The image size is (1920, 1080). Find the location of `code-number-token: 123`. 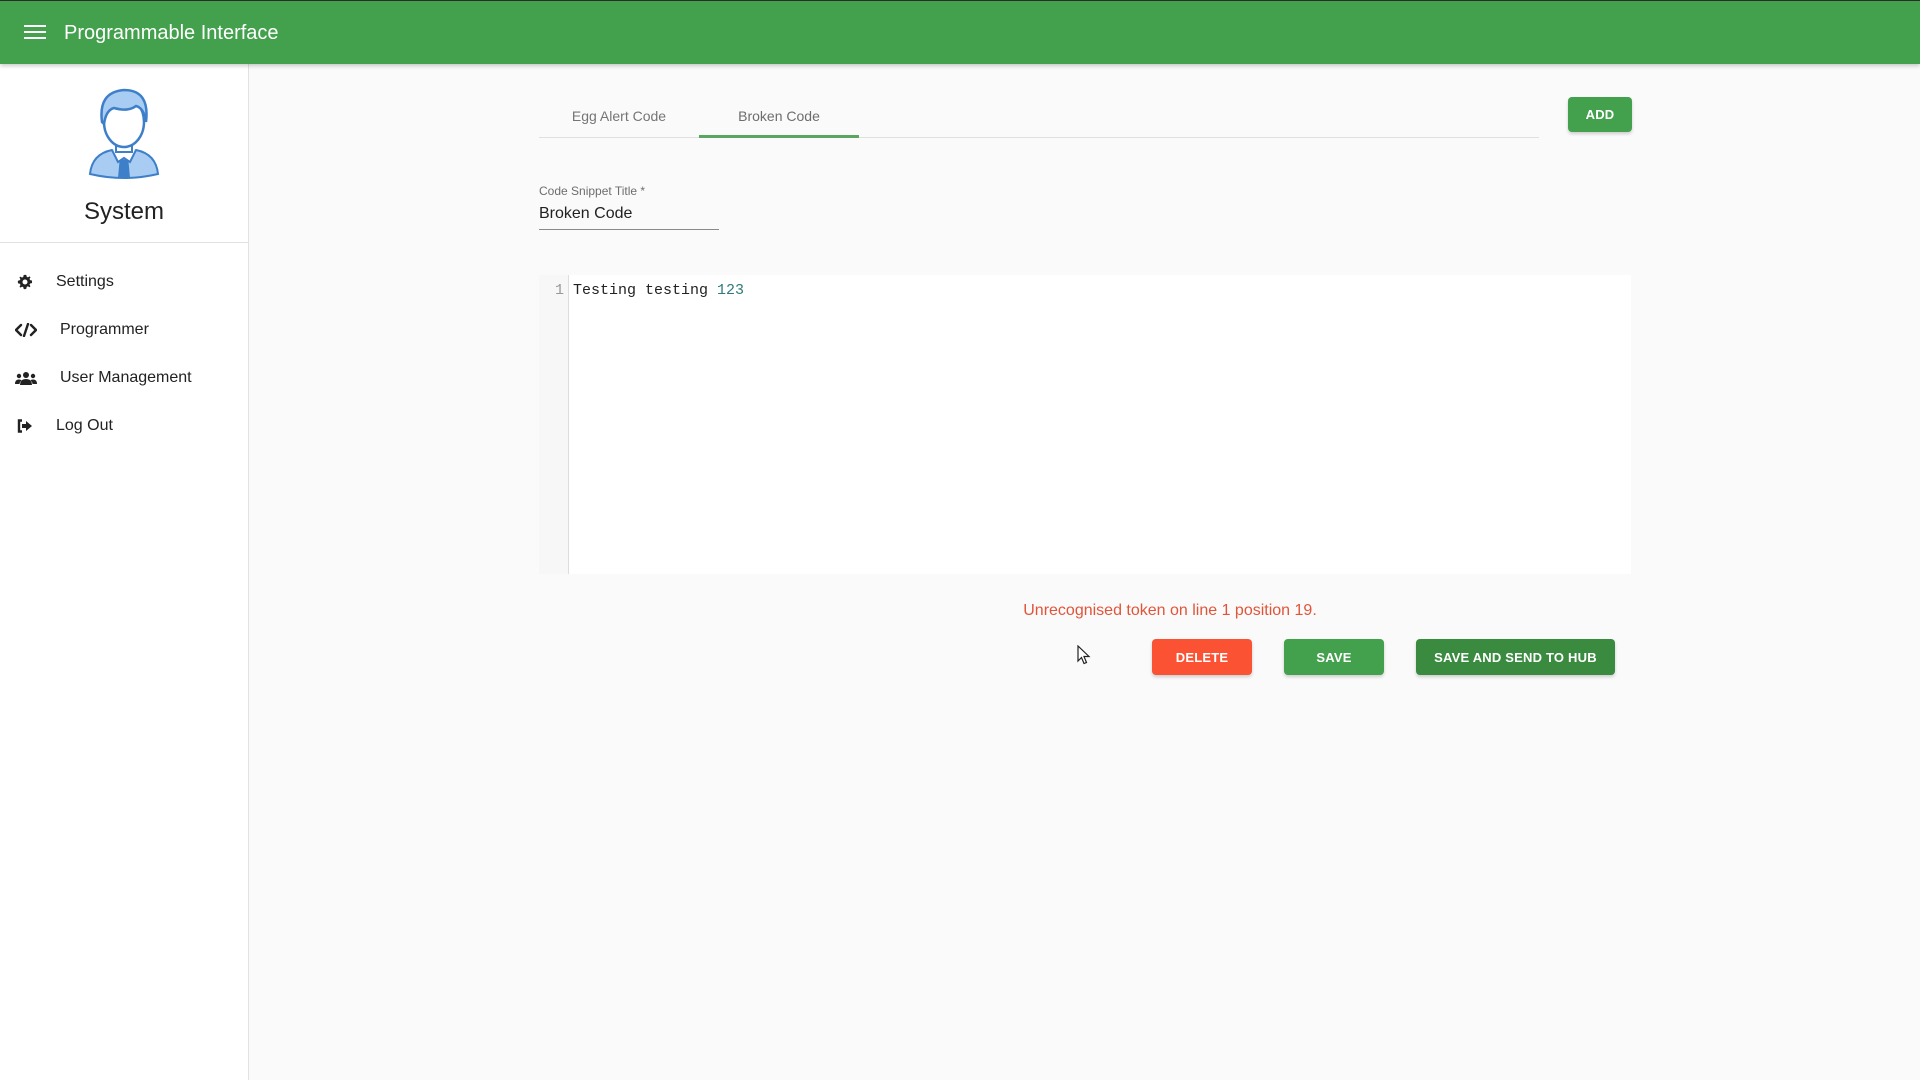

code-number-token: 123 is located at coordinates (731, 290).